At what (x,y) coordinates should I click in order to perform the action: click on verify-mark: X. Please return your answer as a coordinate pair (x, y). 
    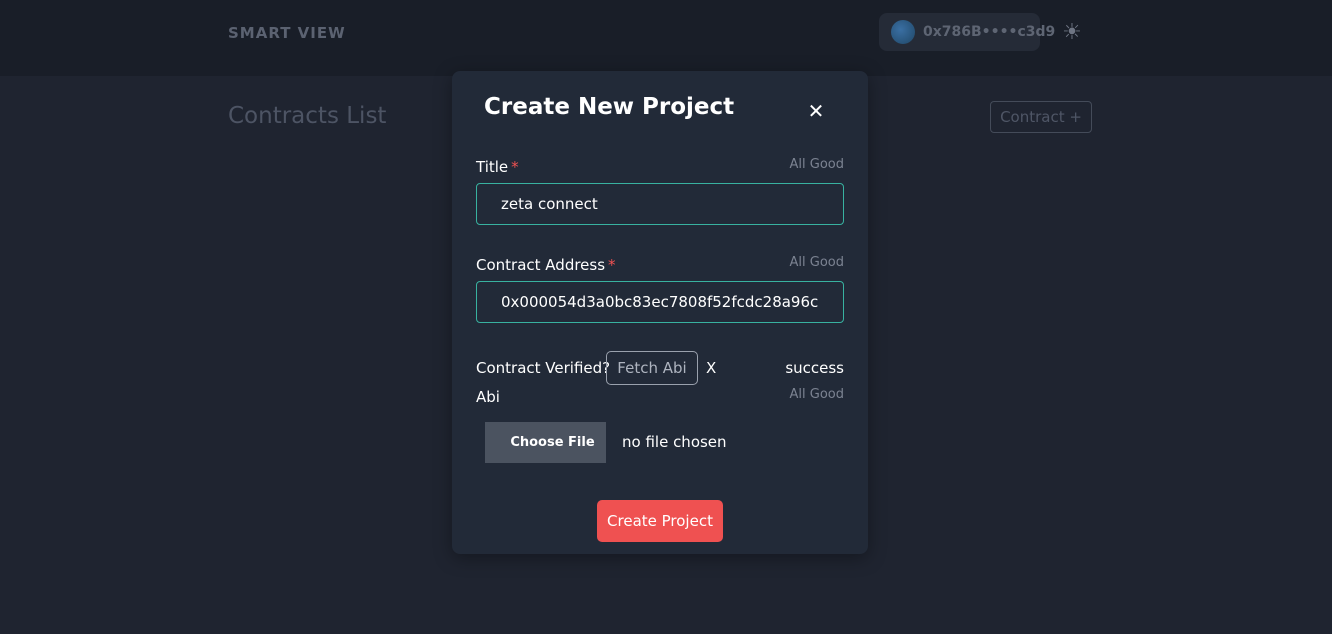
    Looking at the image, I should click on (711, 368).